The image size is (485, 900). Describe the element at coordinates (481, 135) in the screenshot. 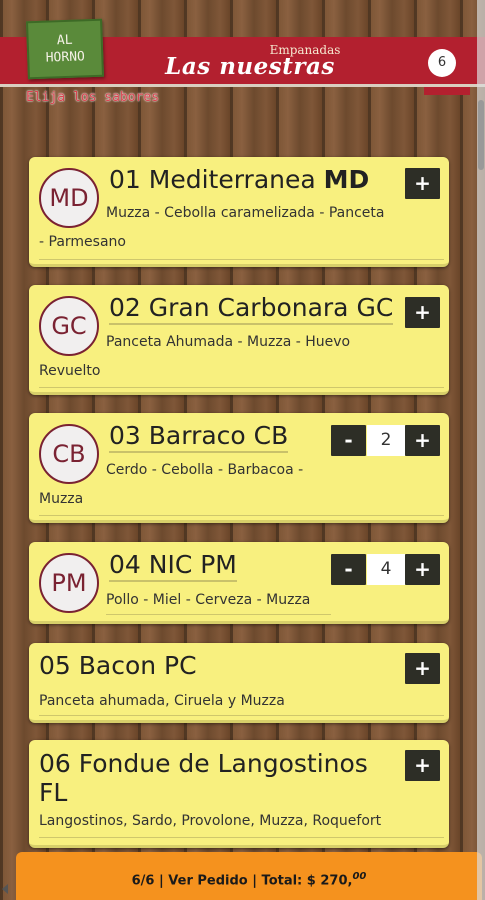

I see `scrollbar-thumb` at that location.